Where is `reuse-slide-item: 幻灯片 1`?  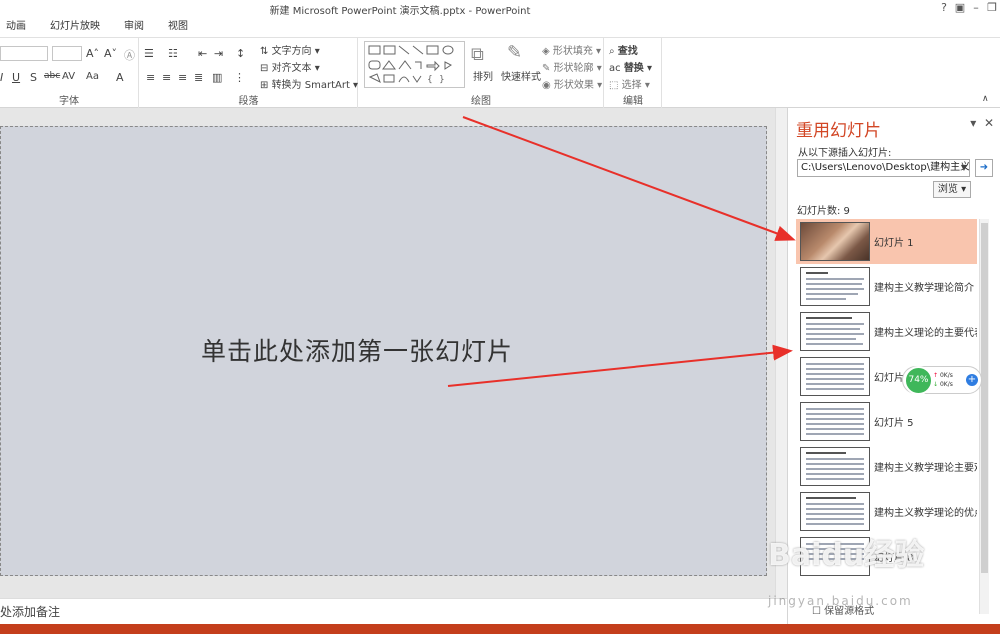 reuse-slide-item: 幻灯片 1 is located at coordinates (886, 241).